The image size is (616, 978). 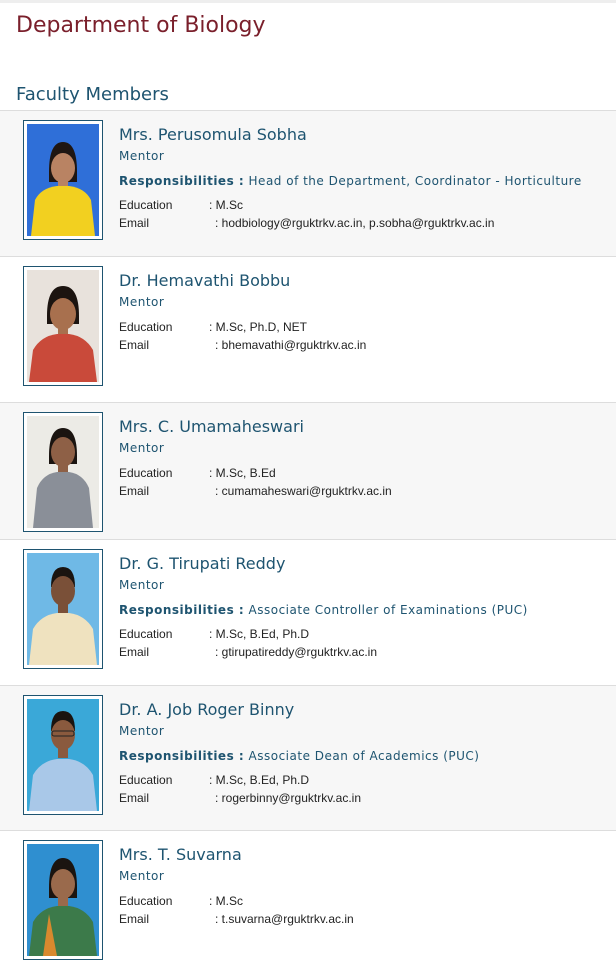 I want to click on education-value: : M.Sc, B.Ed, so click(x=242, y=473).